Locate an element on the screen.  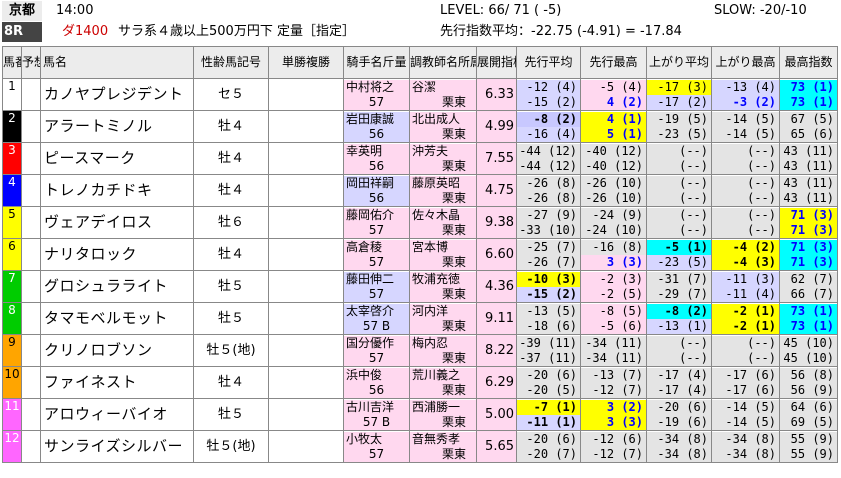
sa-cell-line: -16 (4) is located at coordinates (548, 134).